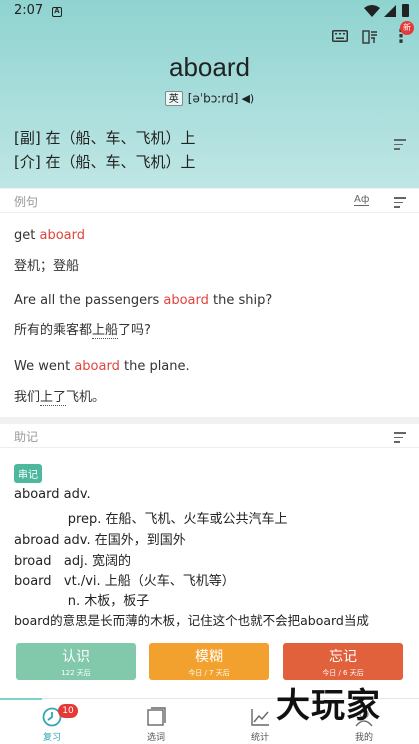  What do you see at coordinates (76, 661) in the screenshot?
I see `know-button: 认识 122 天后` at bounding box center [76, 661].